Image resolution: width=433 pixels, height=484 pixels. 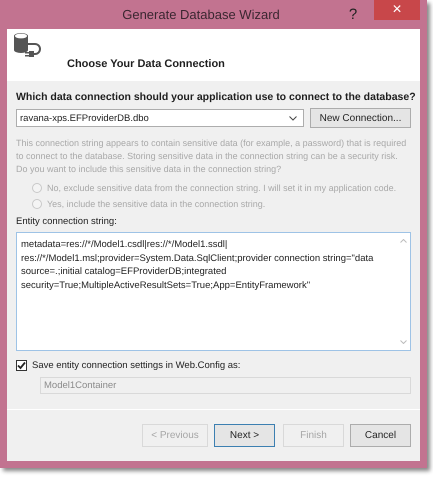 I want to click on connection-dropdown: ravana-xps.EFProviderDB.dbo, so click(x=160, y=118).